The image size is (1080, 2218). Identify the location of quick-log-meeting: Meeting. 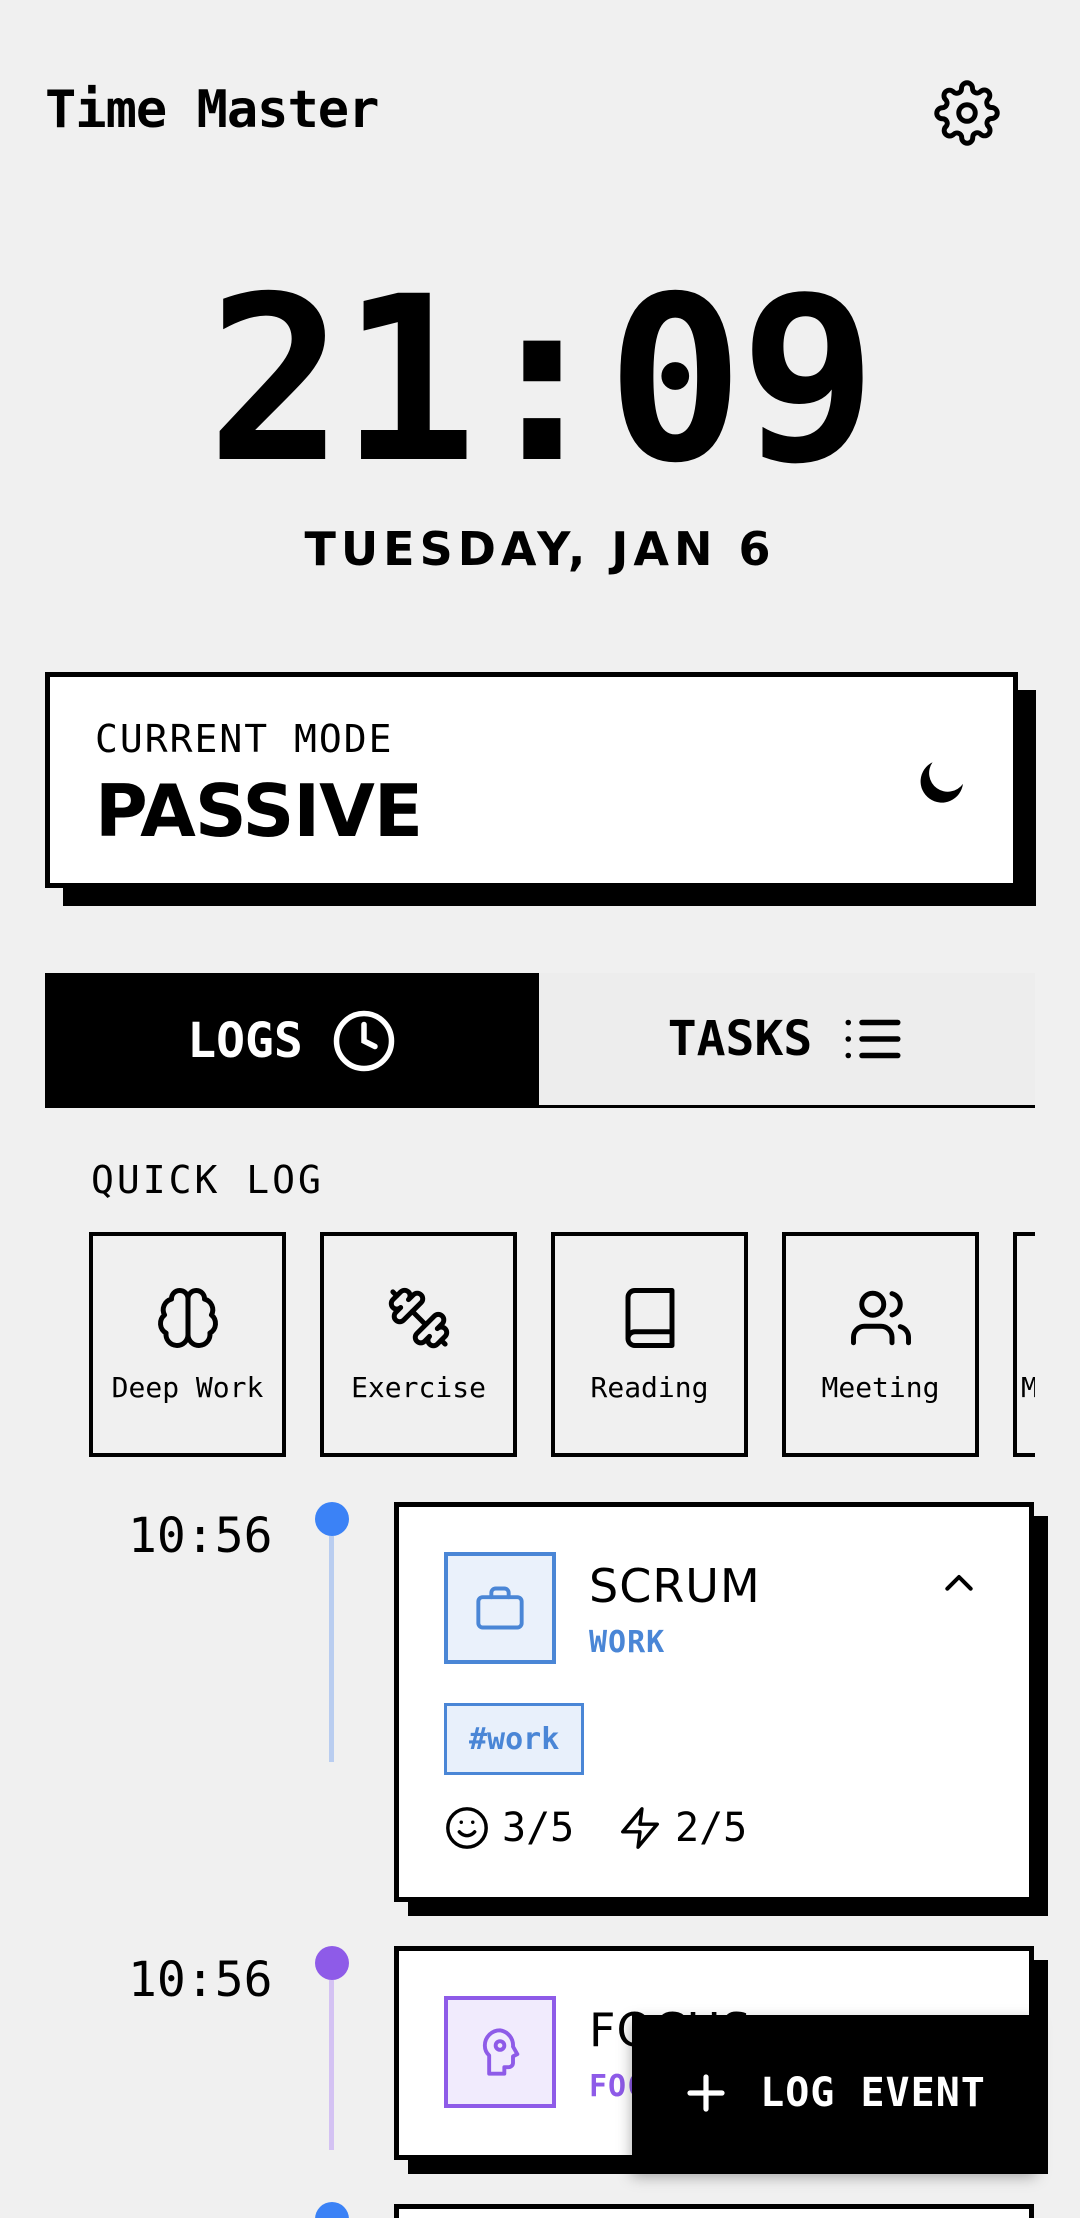
(880, 1344).